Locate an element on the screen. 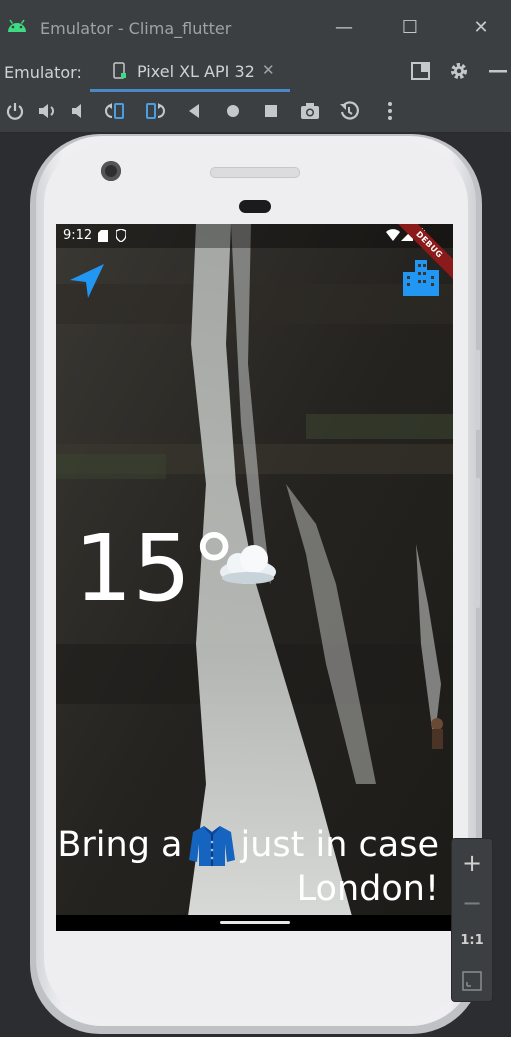  tab-title: Pixel XL API 32 is located at coordinates (196, 71).